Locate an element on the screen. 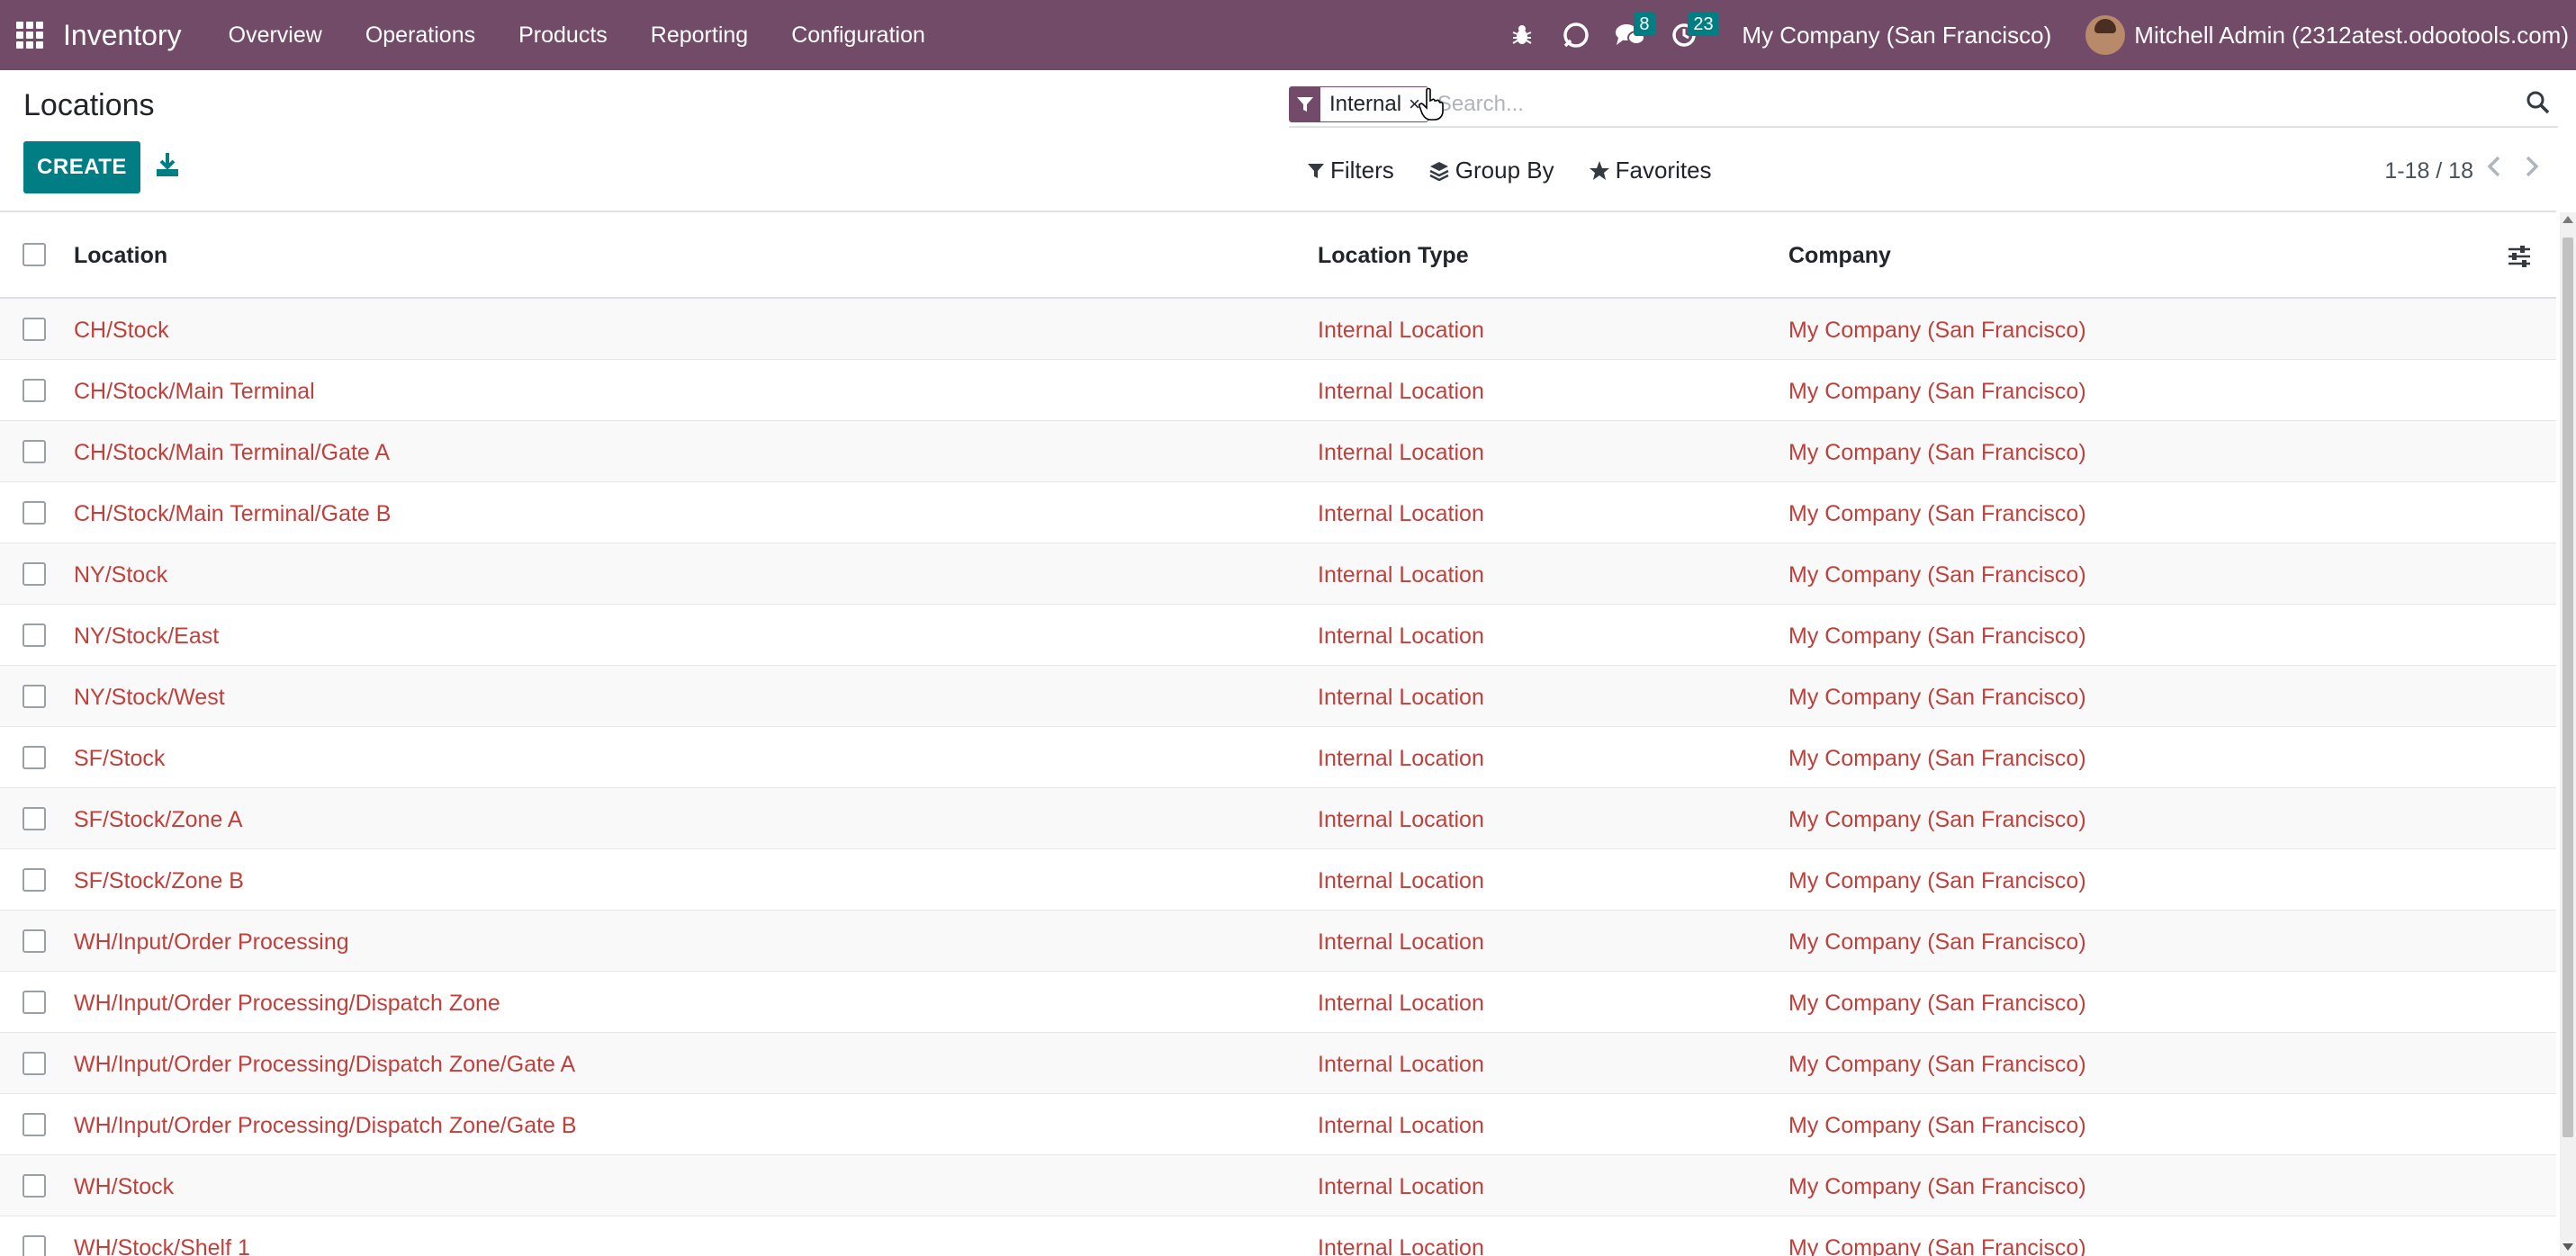 The width and height of the screenshot is (2576, 1256). search-facet: Internal × is located at coordinates (1358, 104).